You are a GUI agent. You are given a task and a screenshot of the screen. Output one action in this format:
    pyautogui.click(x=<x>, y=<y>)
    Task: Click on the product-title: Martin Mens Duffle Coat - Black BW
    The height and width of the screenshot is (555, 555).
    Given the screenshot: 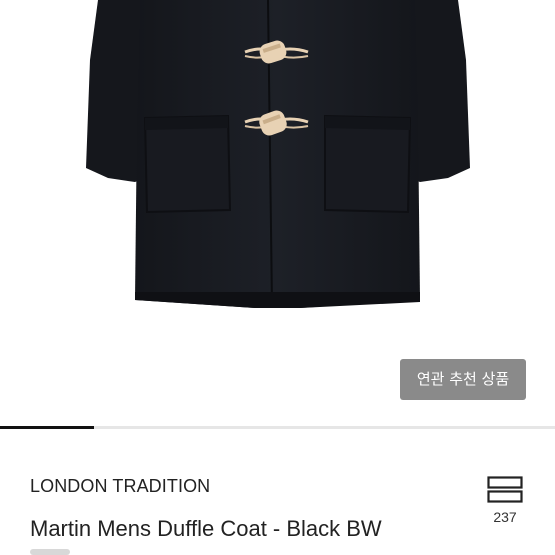 What is the action you would take?
    pyautogui.click(x=206, y=528)
    